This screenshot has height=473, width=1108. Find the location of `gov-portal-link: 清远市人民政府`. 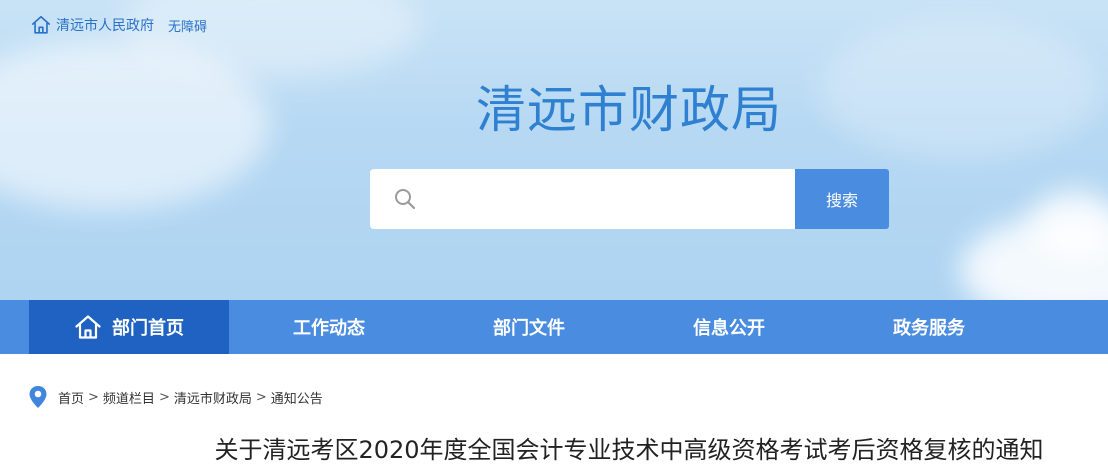

gov-portal-link: 清远市人民政府 is located at coordinates (105, 25).